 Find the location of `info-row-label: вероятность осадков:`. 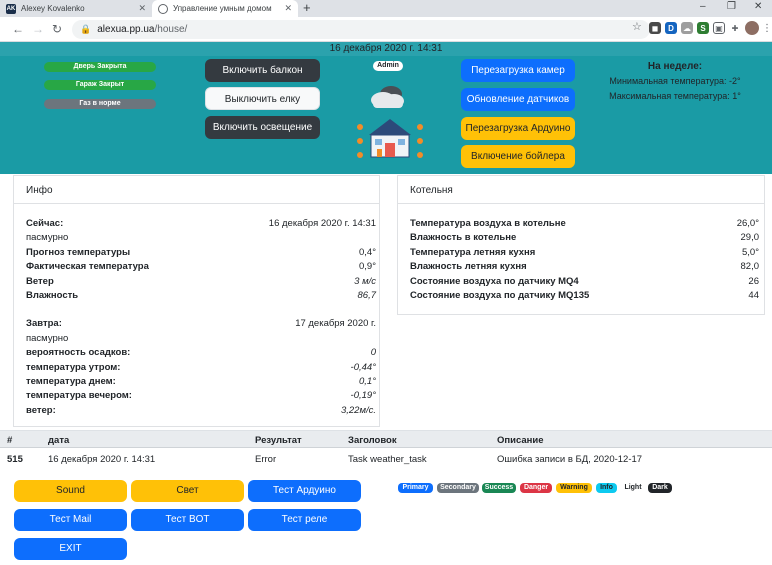

info-row-label: вероятность осадков: is located at coordinates (78, 353).